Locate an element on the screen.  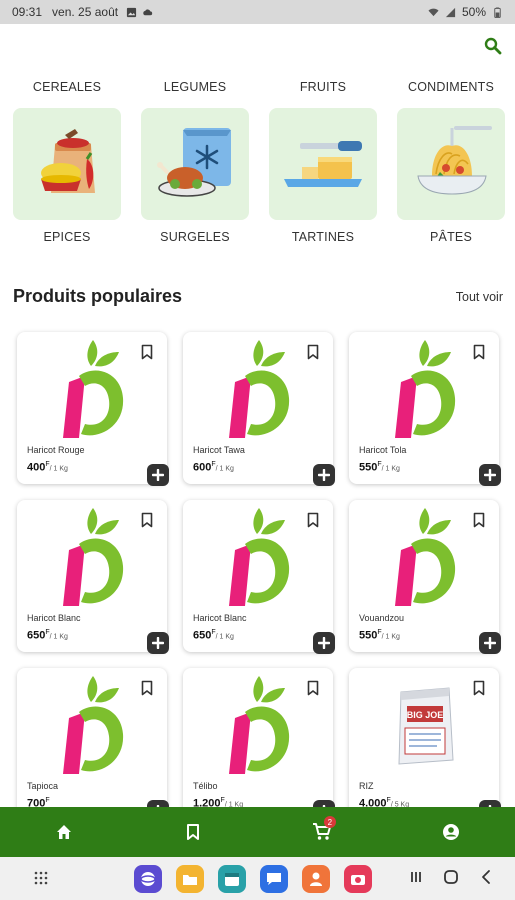
home-icon is located at coordinates (64, 832).